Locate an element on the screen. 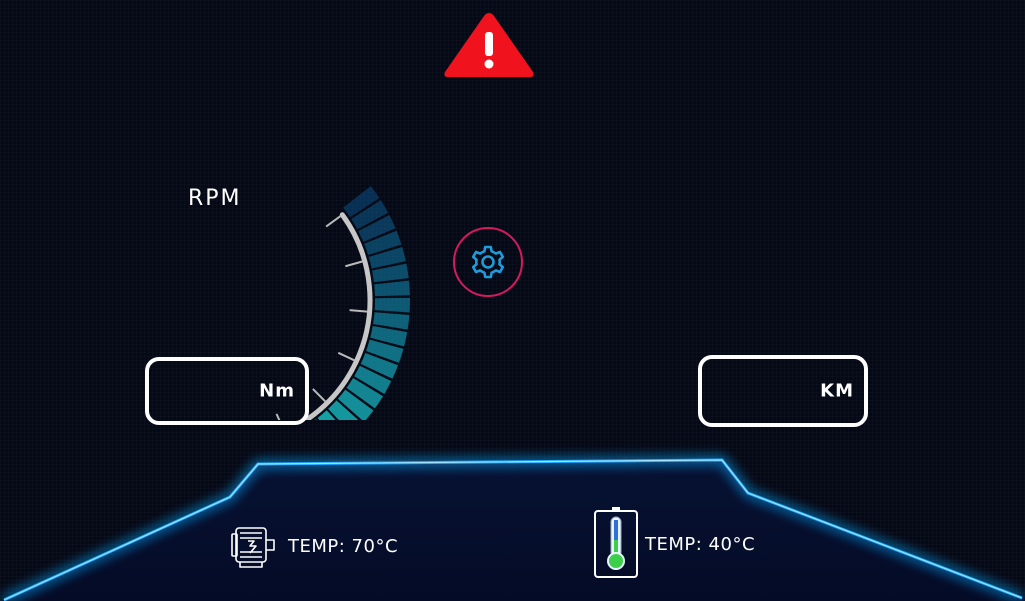 The image size is (1025, 601). thermometer-icon is located at coordinates (616, 542).